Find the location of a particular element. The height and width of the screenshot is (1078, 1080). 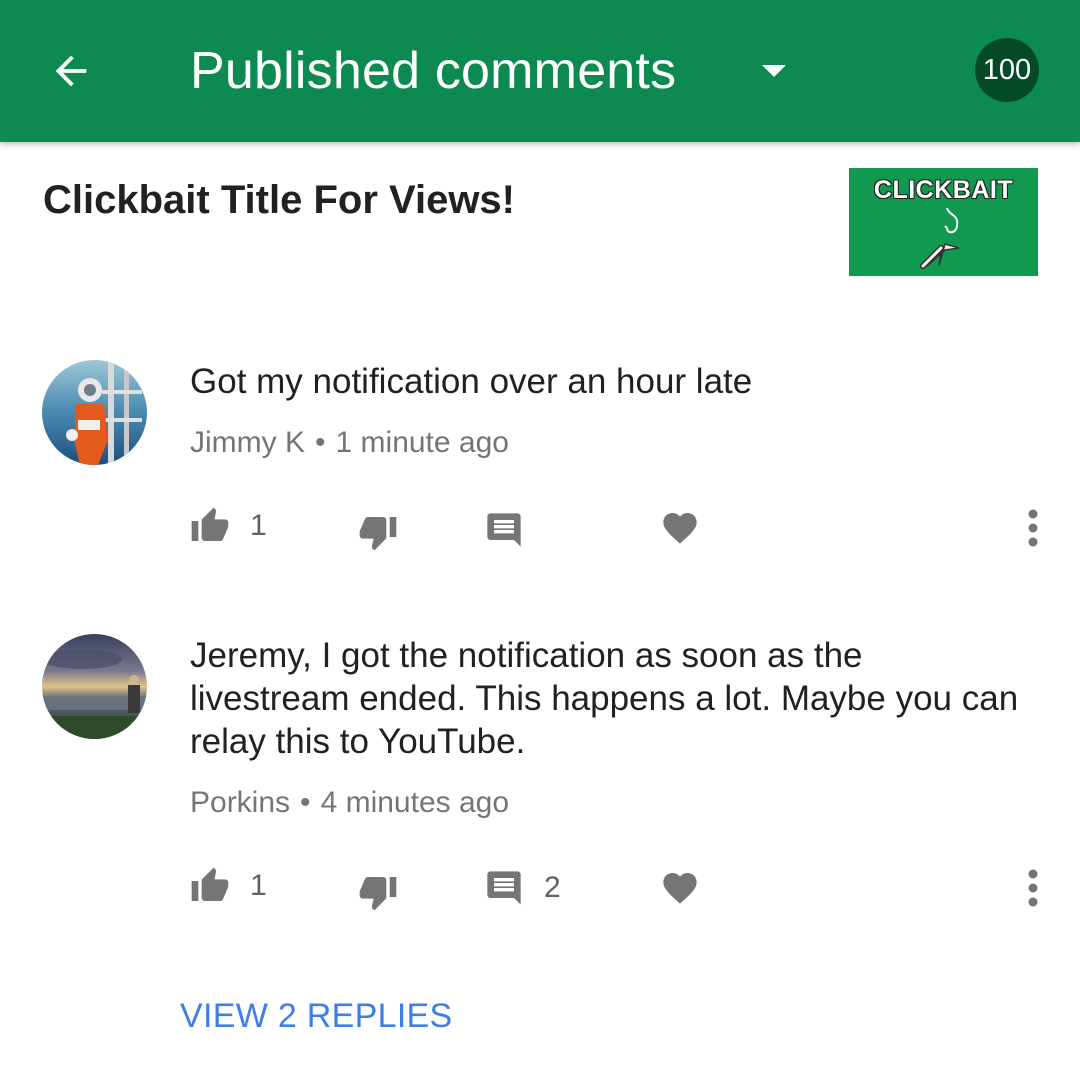

thumbnail-label: CLICKBAIT is located at coordinates (943, 190).